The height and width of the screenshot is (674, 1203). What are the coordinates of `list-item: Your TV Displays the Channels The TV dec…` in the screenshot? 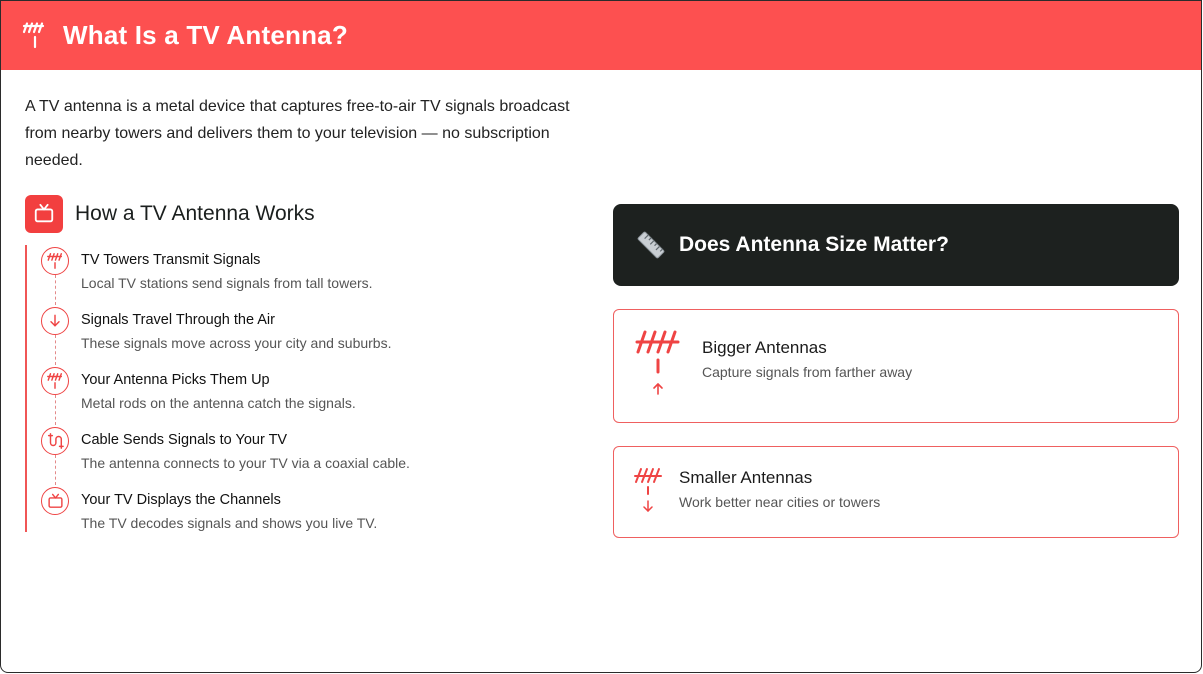 It's located at (209, 509).